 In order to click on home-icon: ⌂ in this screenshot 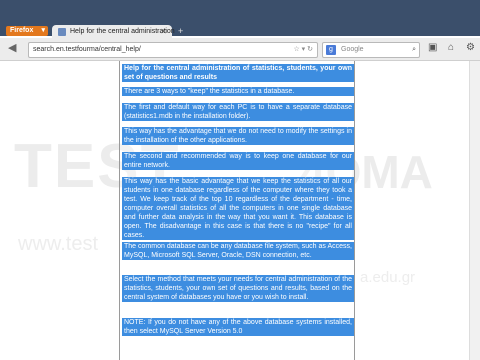, I will do `click(451, 47)`.